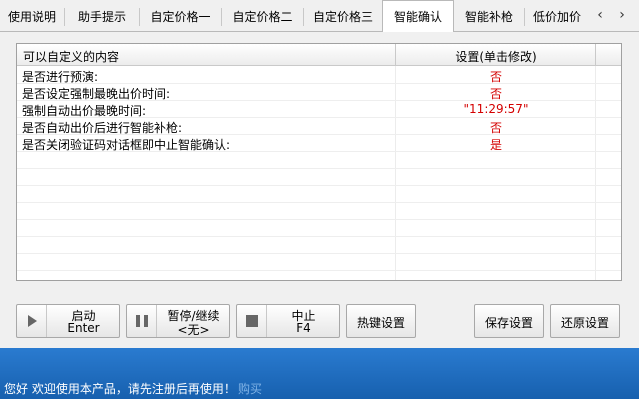 The width and height of the screenshot is (639, 399). Describe the element at coordinates (496, 57) in the screenshot. I see `column-header-setting: 设置(单击修改)` at that location.